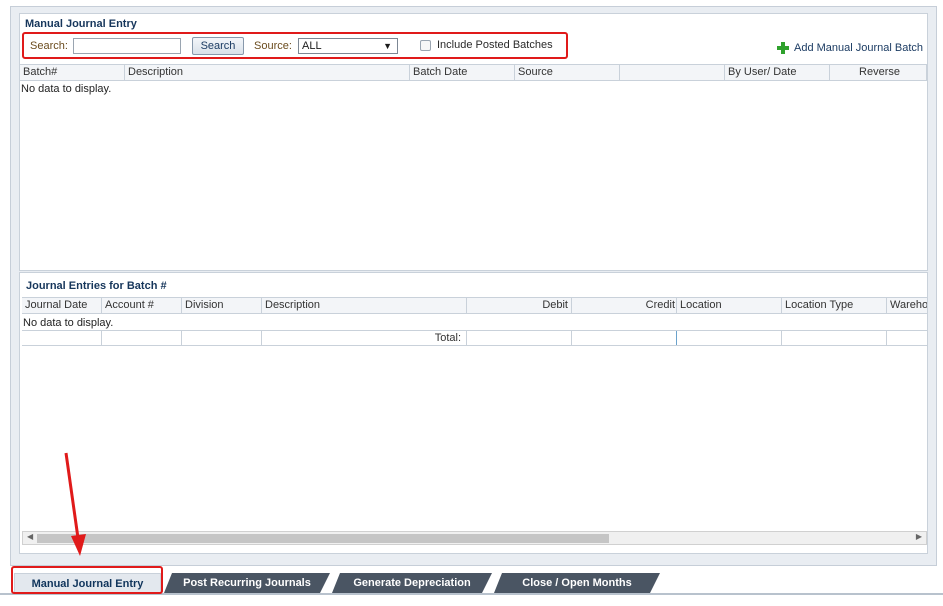 The image size is (943, 606). What do you see at coordinates (567, 72) in the screenshot?
I see `col-source: Source` at bounding box center [567, 72].